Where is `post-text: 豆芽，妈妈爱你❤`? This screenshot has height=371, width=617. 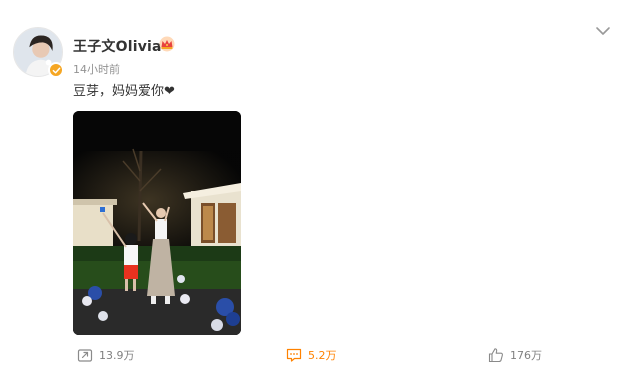 post-text: 豆芽，妈妈爱你❤ is located at coordinates (124, 91).